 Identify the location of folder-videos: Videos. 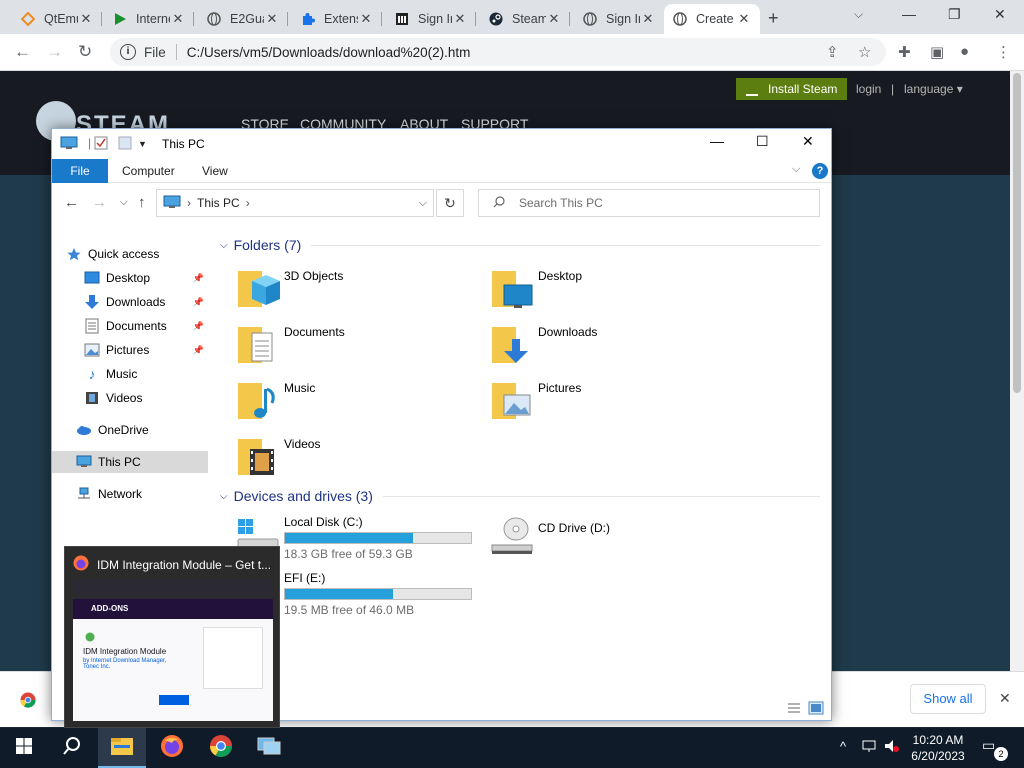
(356, 461).